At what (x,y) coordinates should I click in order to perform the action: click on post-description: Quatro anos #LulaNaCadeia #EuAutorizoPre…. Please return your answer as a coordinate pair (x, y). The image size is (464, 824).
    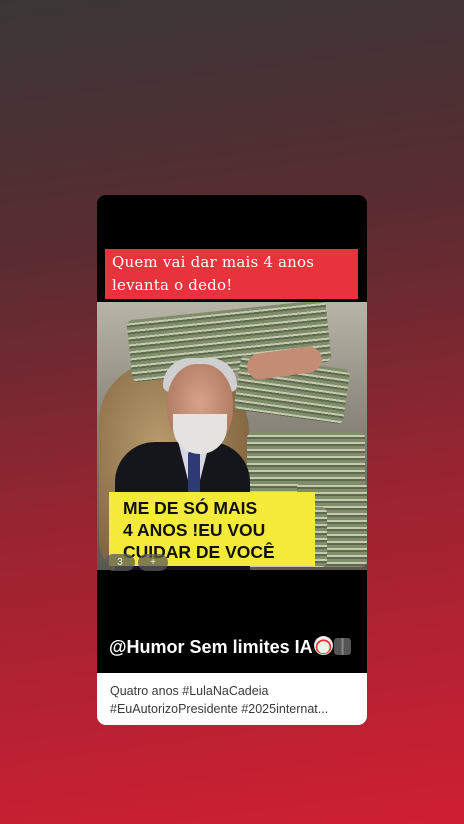
    Looking at the image, I should click on (232, 699).